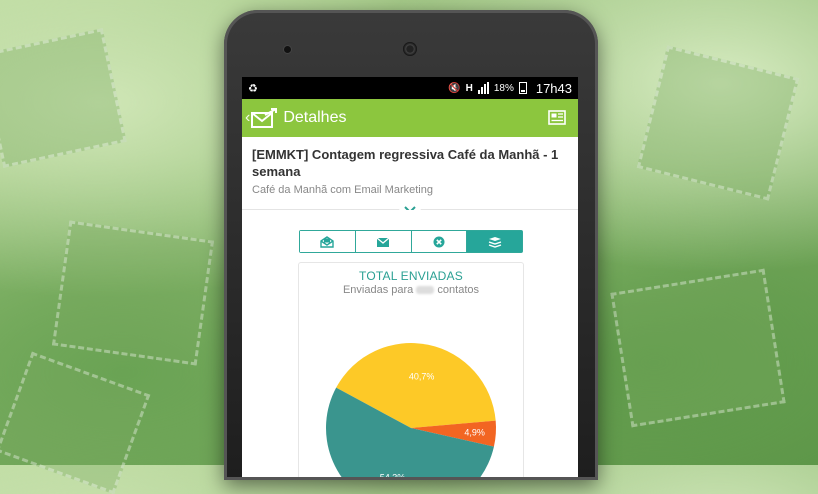  Describe the element at coordinates (469, 88) in the screenshot. I see `network-type-icon: H` at that location.